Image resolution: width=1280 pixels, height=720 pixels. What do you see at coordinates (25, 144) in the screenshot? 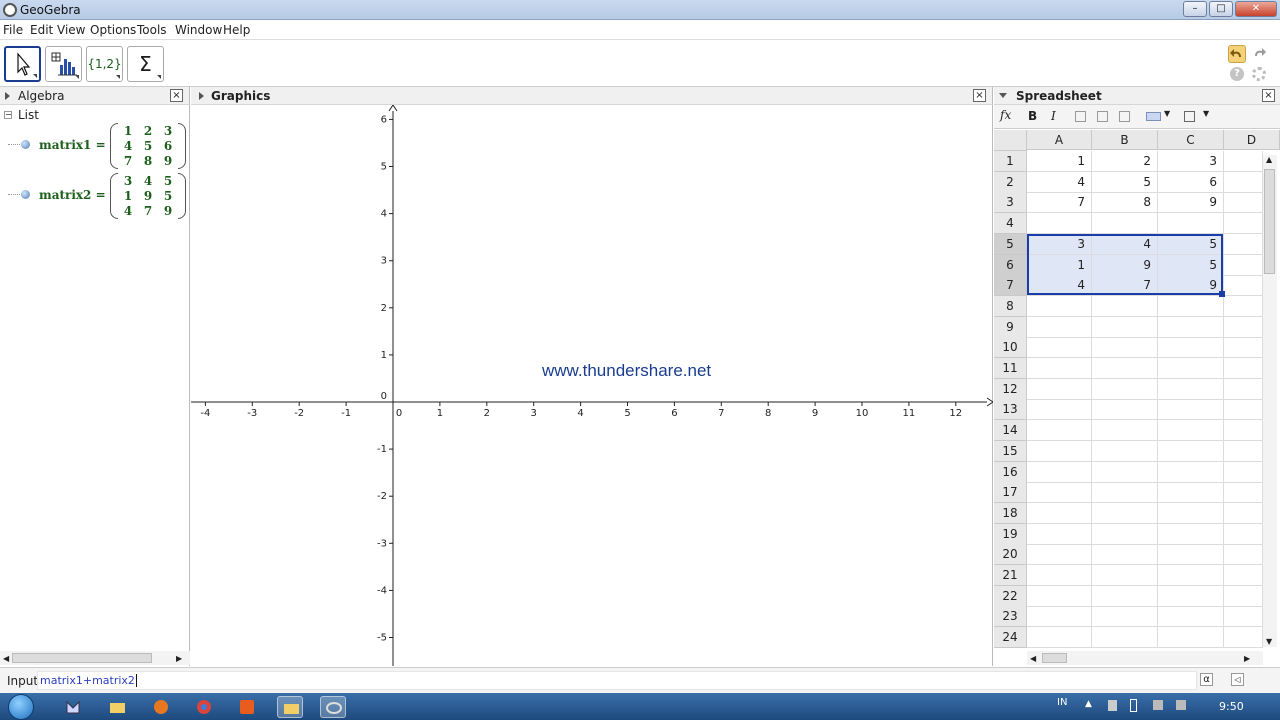
I see `visibility-toggle-icon` at bounding box center [25, 144].